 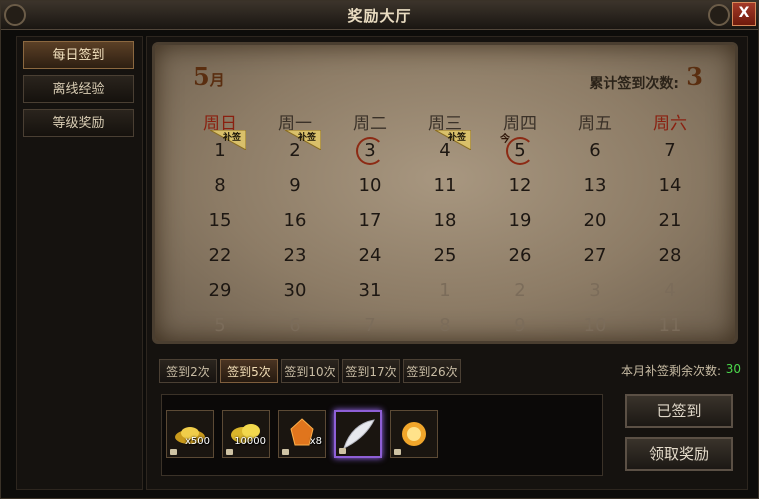 I want to click on calendar-day: 17, so click(x=370, y=220).